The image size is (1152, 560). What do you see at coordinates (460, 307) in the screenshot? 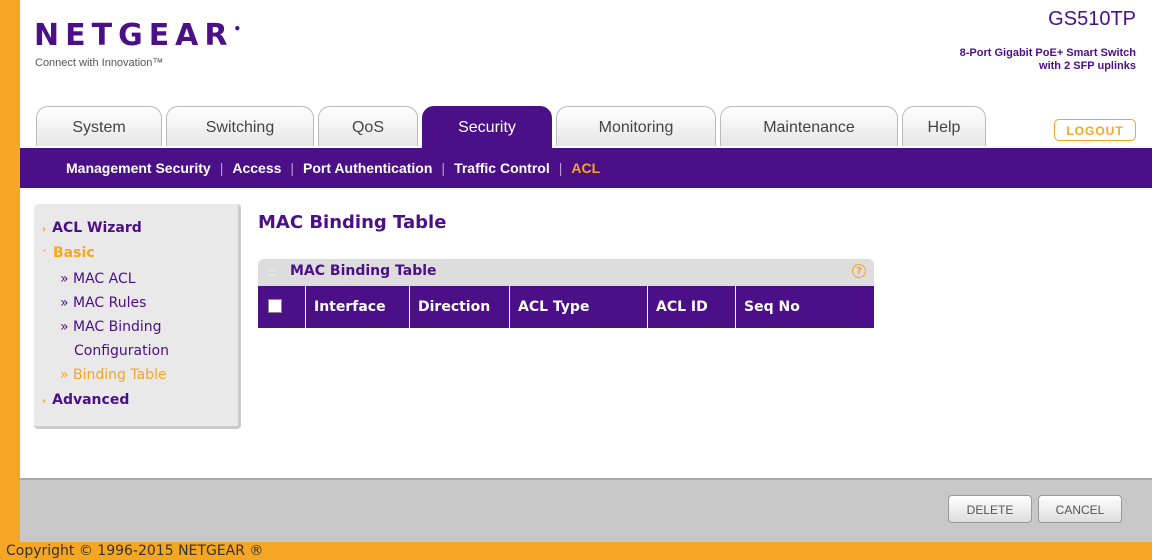
I see `column-direction: Direction` at bounding box center [460, 307].